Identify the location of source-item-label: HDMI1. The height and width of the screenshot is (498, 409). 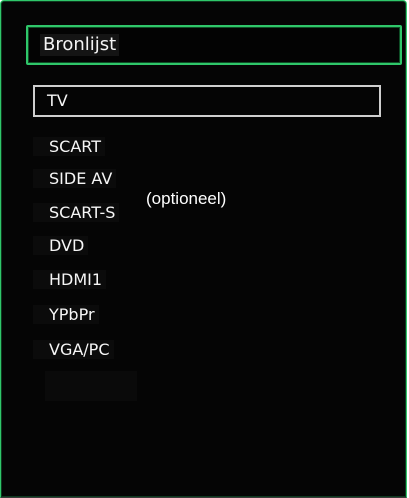
(70, 279).